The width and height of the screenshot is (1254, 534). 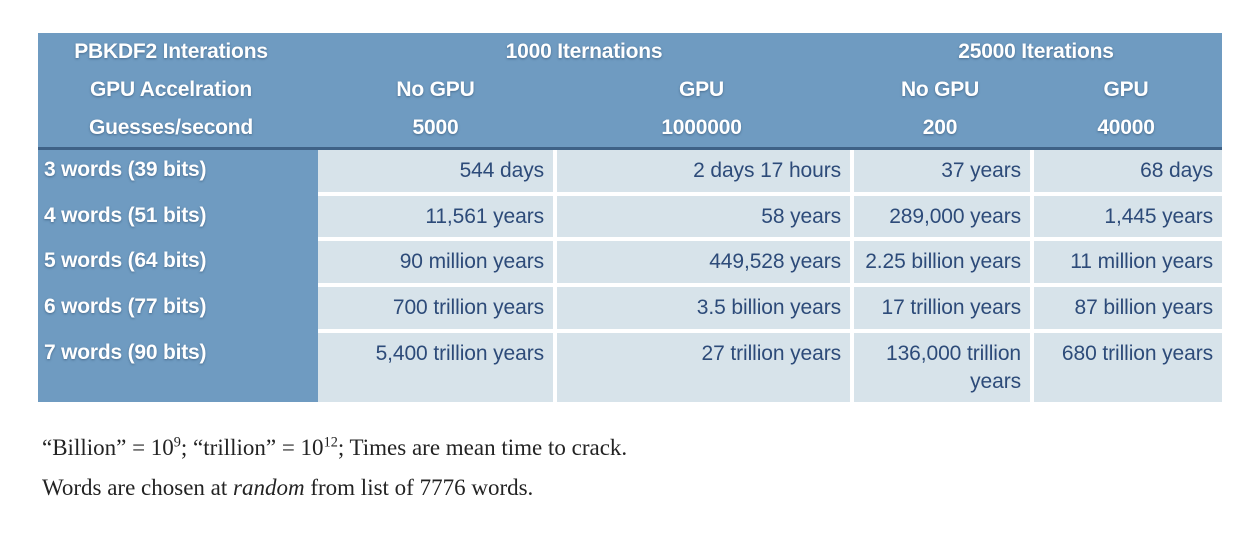 I want to click on header-row-gpu-acceleration: GPU Accelration No GPU GPU No GPU GPU, so click(x=630, y=90).